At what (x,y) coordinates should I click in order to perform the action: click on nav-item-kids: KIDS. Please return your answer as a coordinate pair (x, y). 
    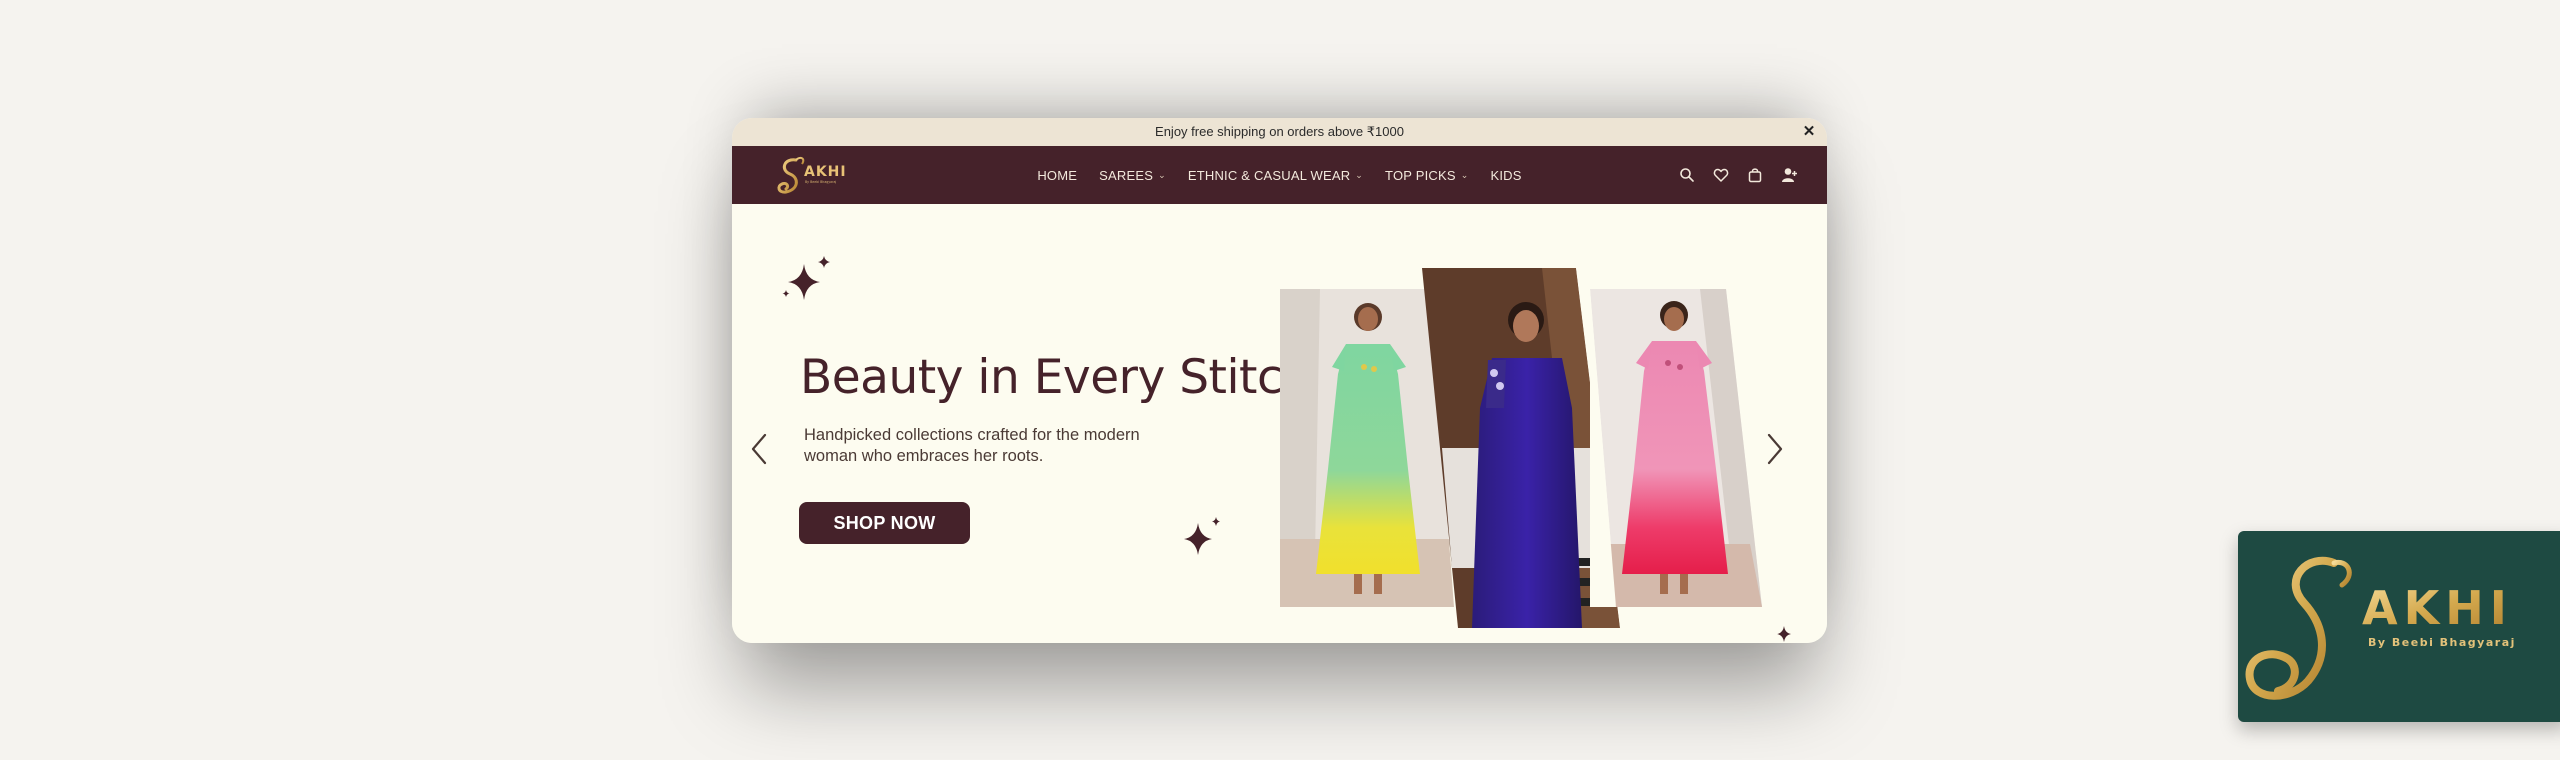
    Looking at the image, I should click on (1505, 175).